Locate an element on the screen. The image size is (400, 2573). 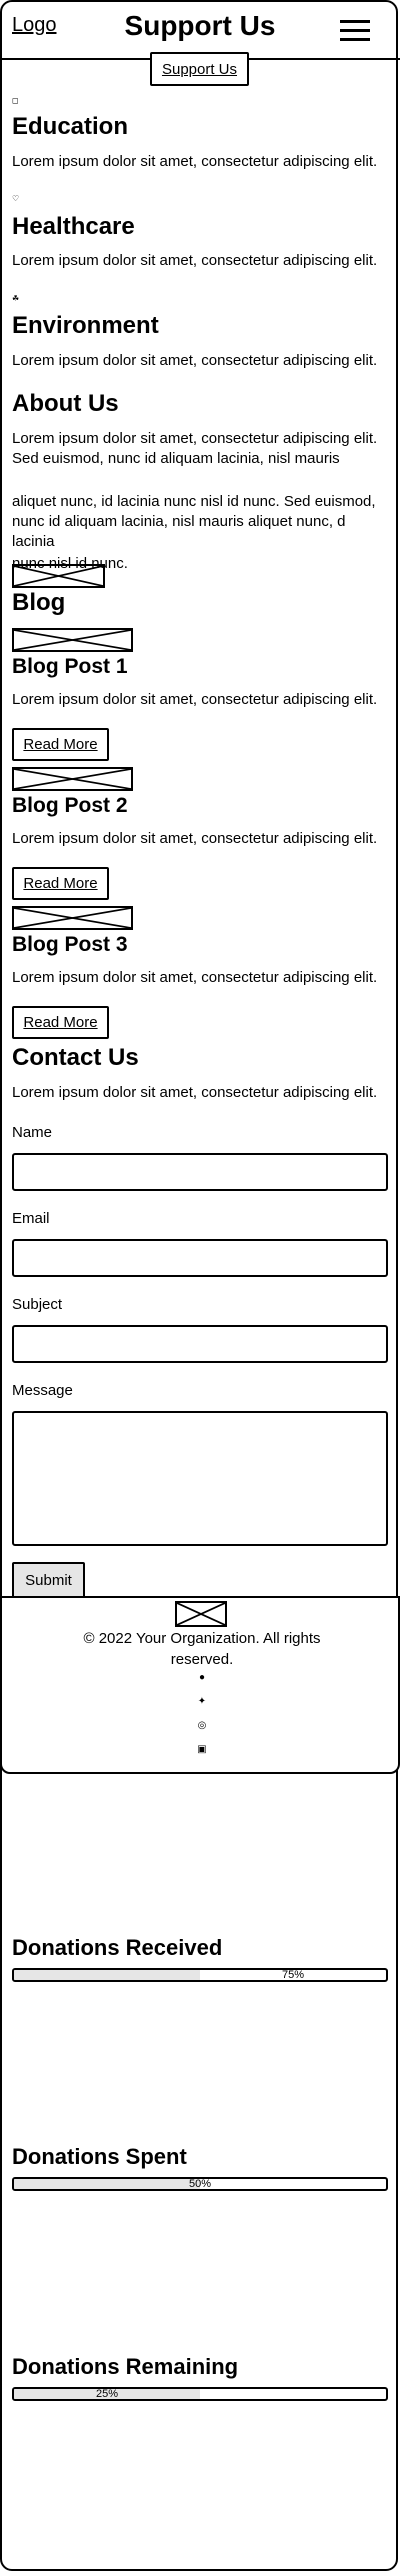
about-image-placeholder is located at coordinates (58, 576).